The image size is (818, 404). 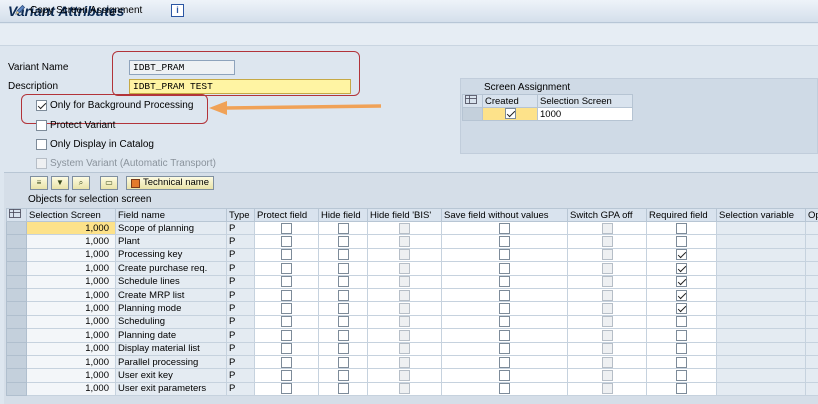 I want to click on column-header: Hide field, so click(x=343, y=215).